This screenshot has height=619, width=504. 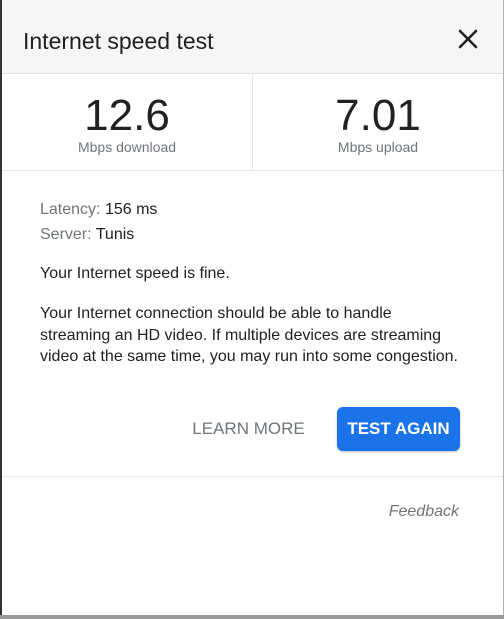 What do you see at coordinates (1, 309) in the screenshot?
I see `window-border-left` at bounding box center [1, 309].